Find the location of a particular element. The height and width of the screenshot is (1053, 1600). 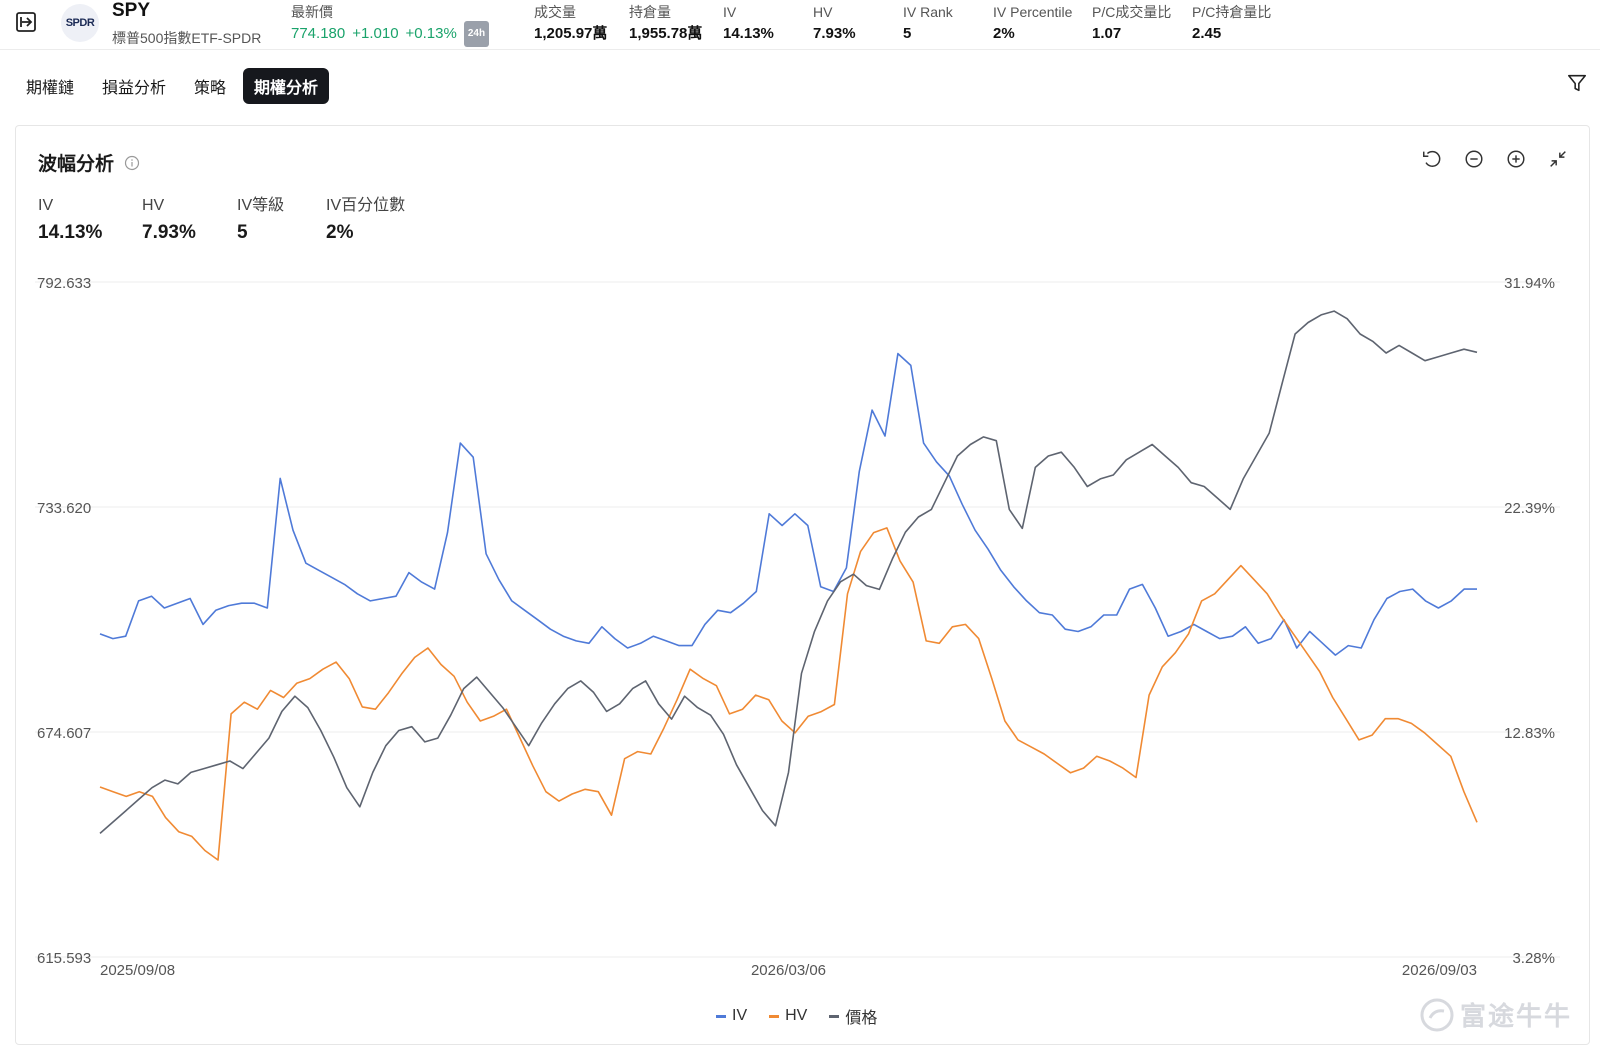

x-axis-tick: 2026/09/03 is located at coordinates (1439, 970).